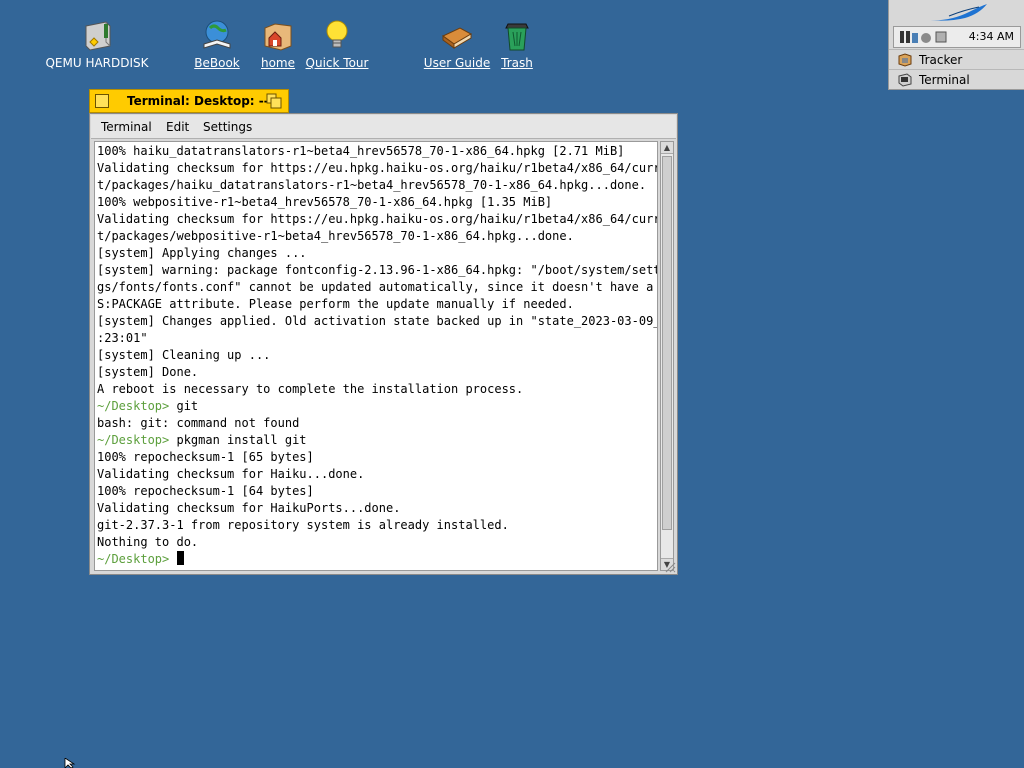 Image resolution: width=1024 pixels, height=768 pixels. Describe the element at coordinates (177, 127) in the screenshot. I see `menu-edit: Edit` at that location.